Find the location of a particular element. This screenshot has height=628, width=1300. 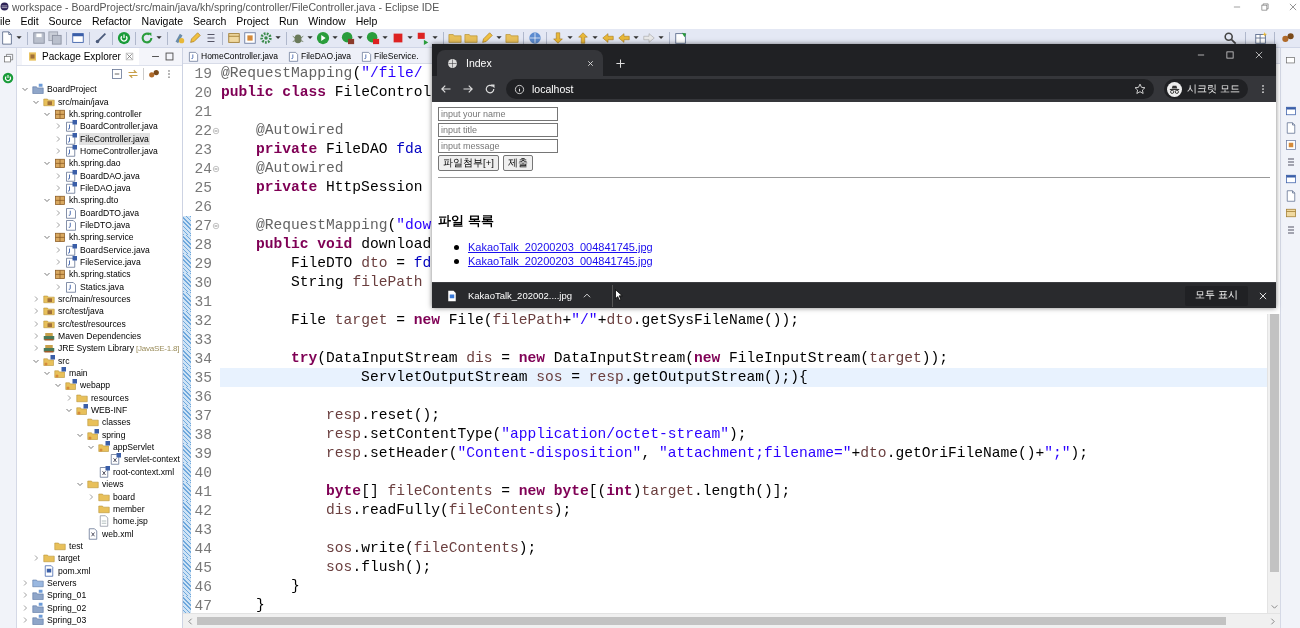

menu-item: Run is located at coordinates (289, 21).